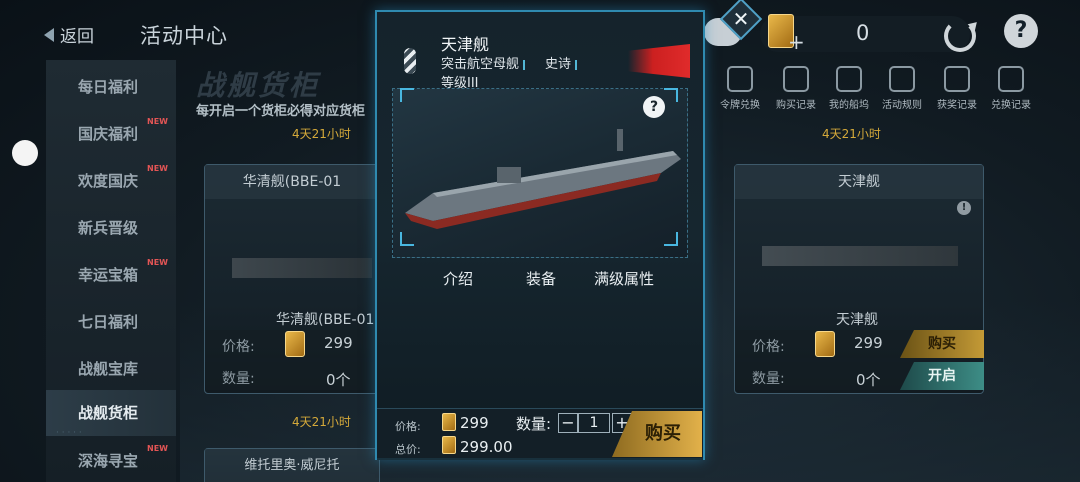 The height and width of the screenshot is (482, 1080). Describe the element at coordinates (69, 433) in the screenshot. I see `decorative-dots: · · · · ·` at that location.